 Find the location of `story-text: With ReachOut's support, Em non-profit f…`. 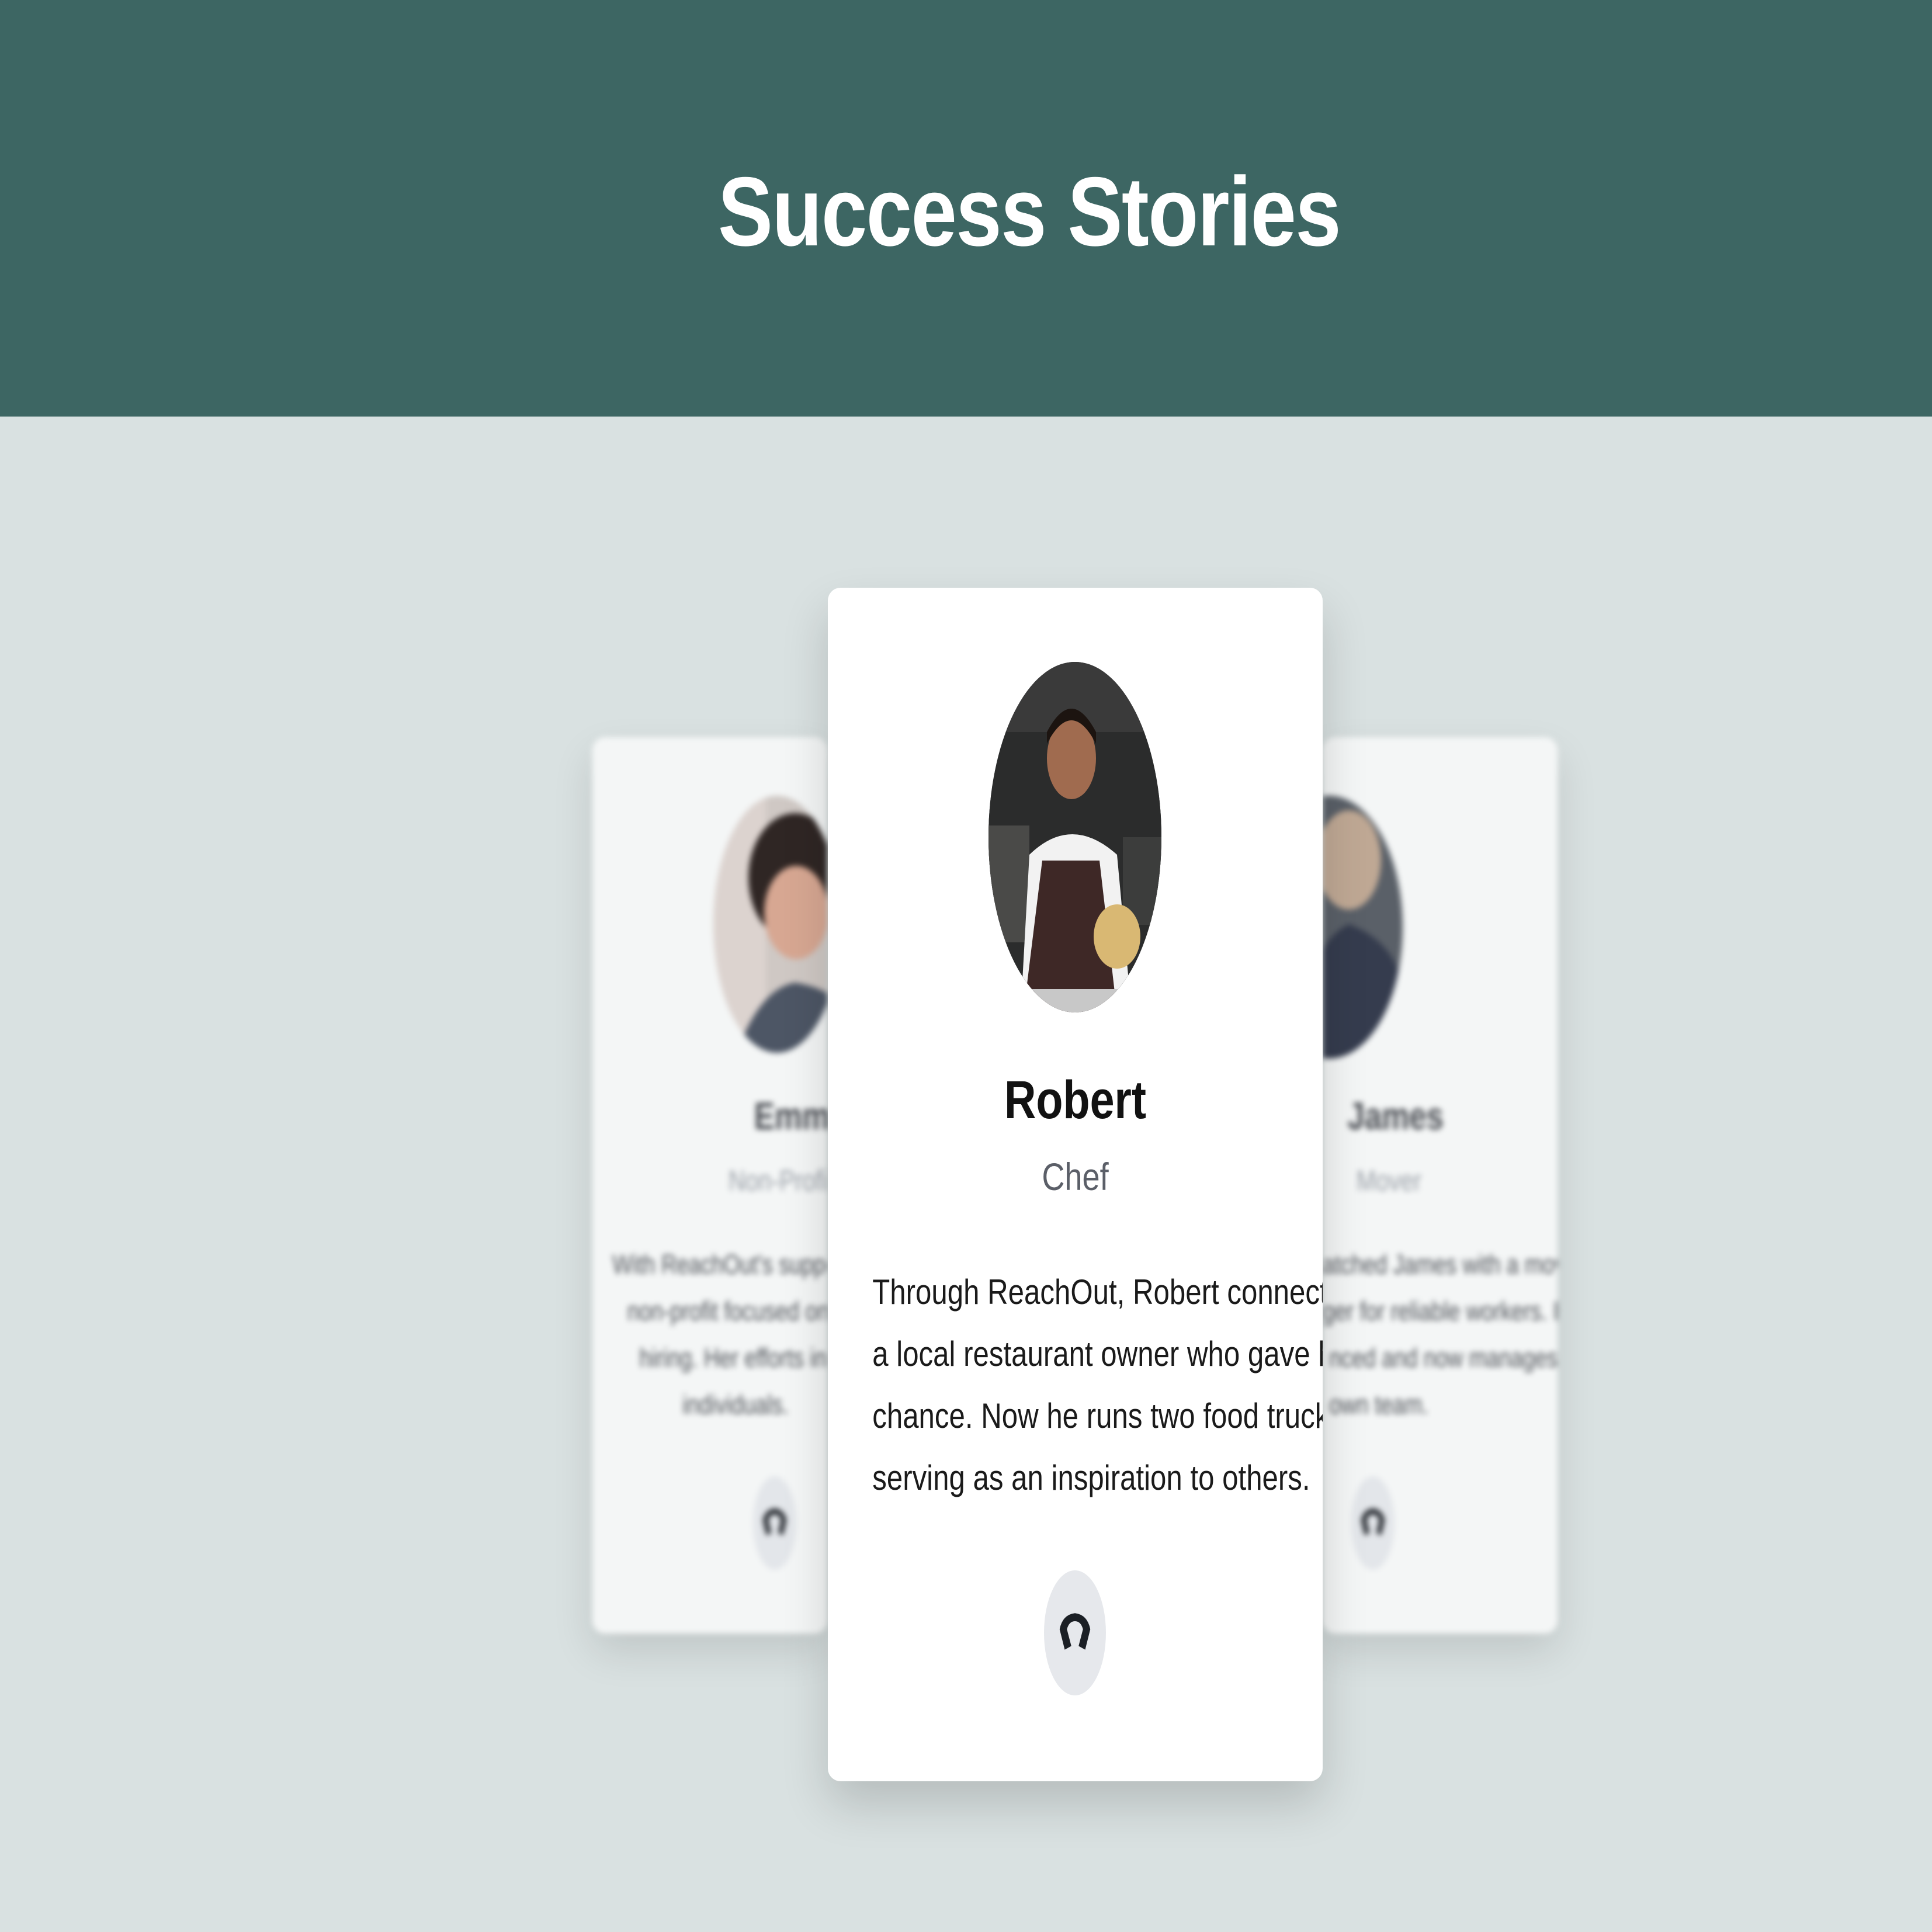

story-text: With ReachOut's support, Em non-profit f… is located at coordinates (719, 1334).